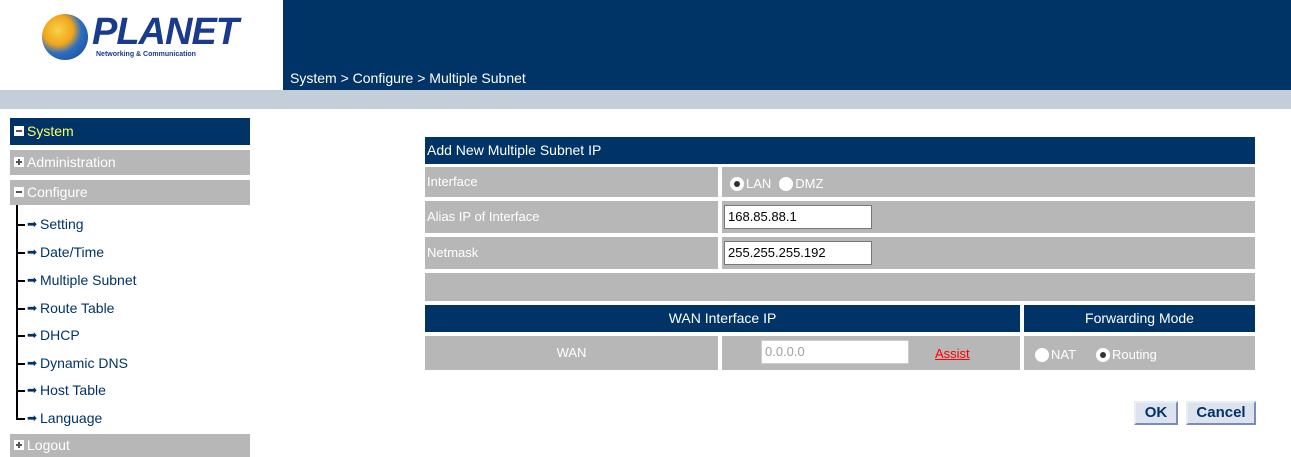 This screenshot has width=1291, height=457. Describe the element at coordinates (840, 287) in the screenshot. I see `spacer-row` at that location.